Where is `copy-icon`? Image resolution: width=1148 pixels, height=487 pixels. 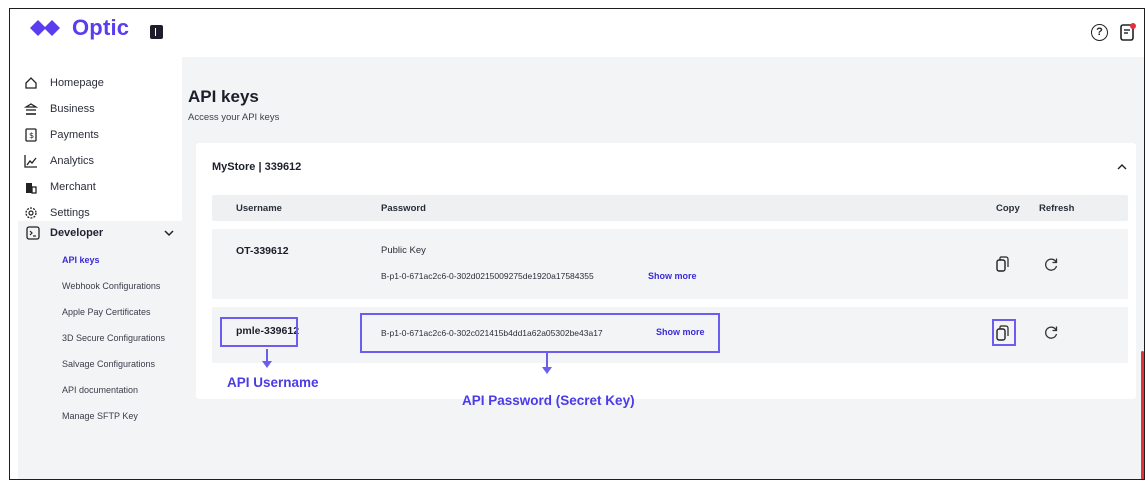
copy-icon is located at coordinates (1002, 264).